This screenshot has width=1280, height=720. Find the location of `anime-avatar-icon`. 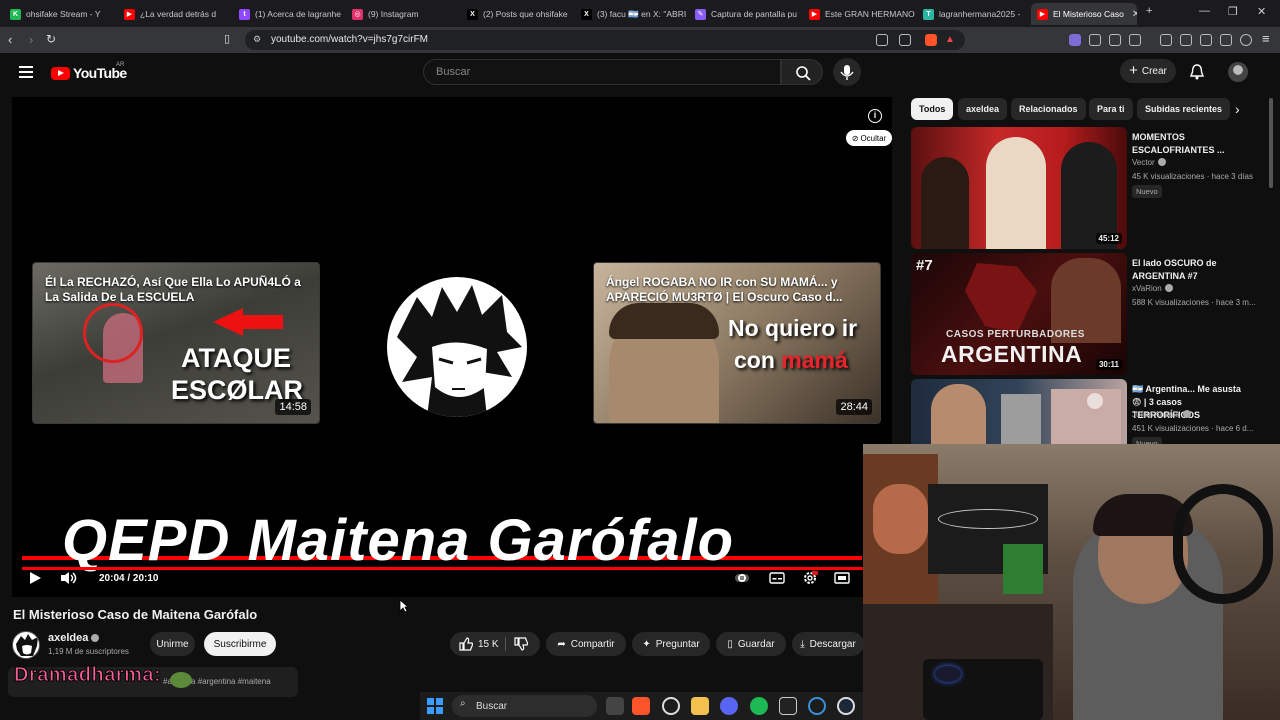

anime-avatar-icon is located at coordinates (27, 645).